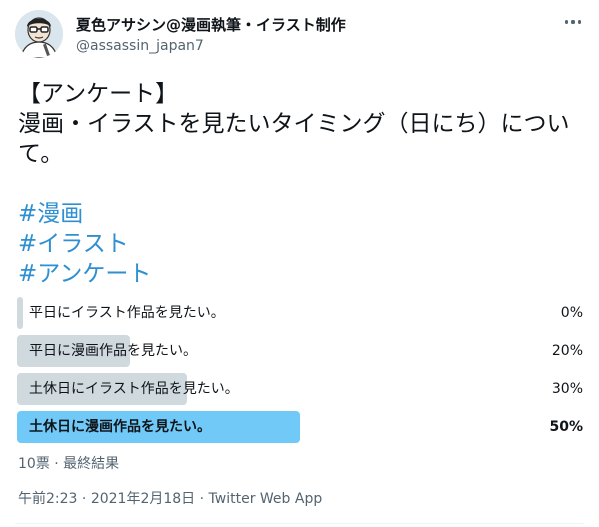 The height and width of the screenshot is (527, 599). Describe the element at coordinates (120, 427) in the screenshot. I see `poll-option-label: 土休日に漫画作品を見たい。` at that location.